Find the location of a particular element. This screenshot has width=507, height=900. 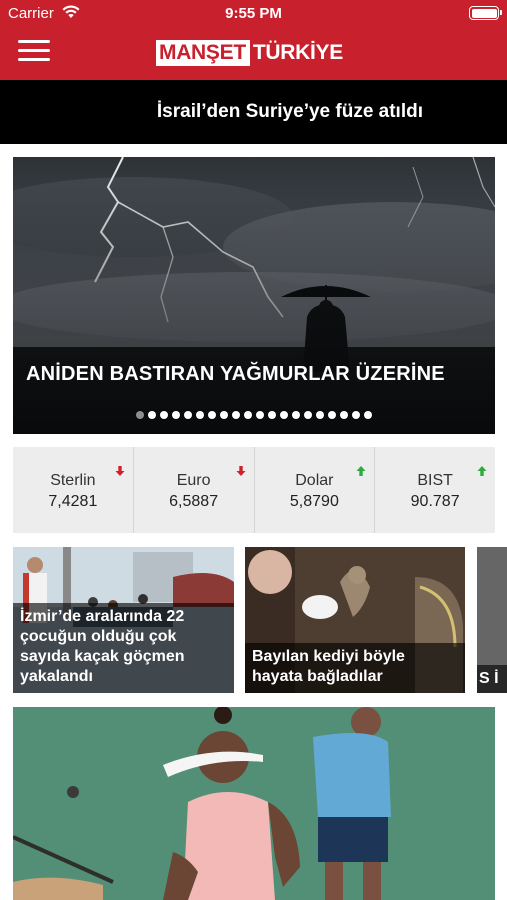

breaking-news-ticker: İsrail’den Suriye’ye füze atıldı is located at coordinates (253, 112).